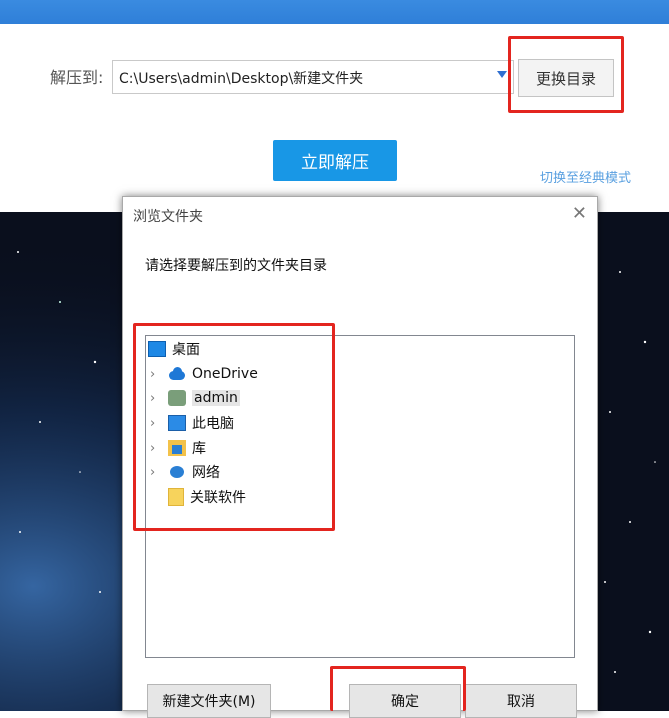  What do you see at coordinates (186, 350) in the screenshot?
I see `tree-node-label: 桌面` at bounding box center [186, 350].